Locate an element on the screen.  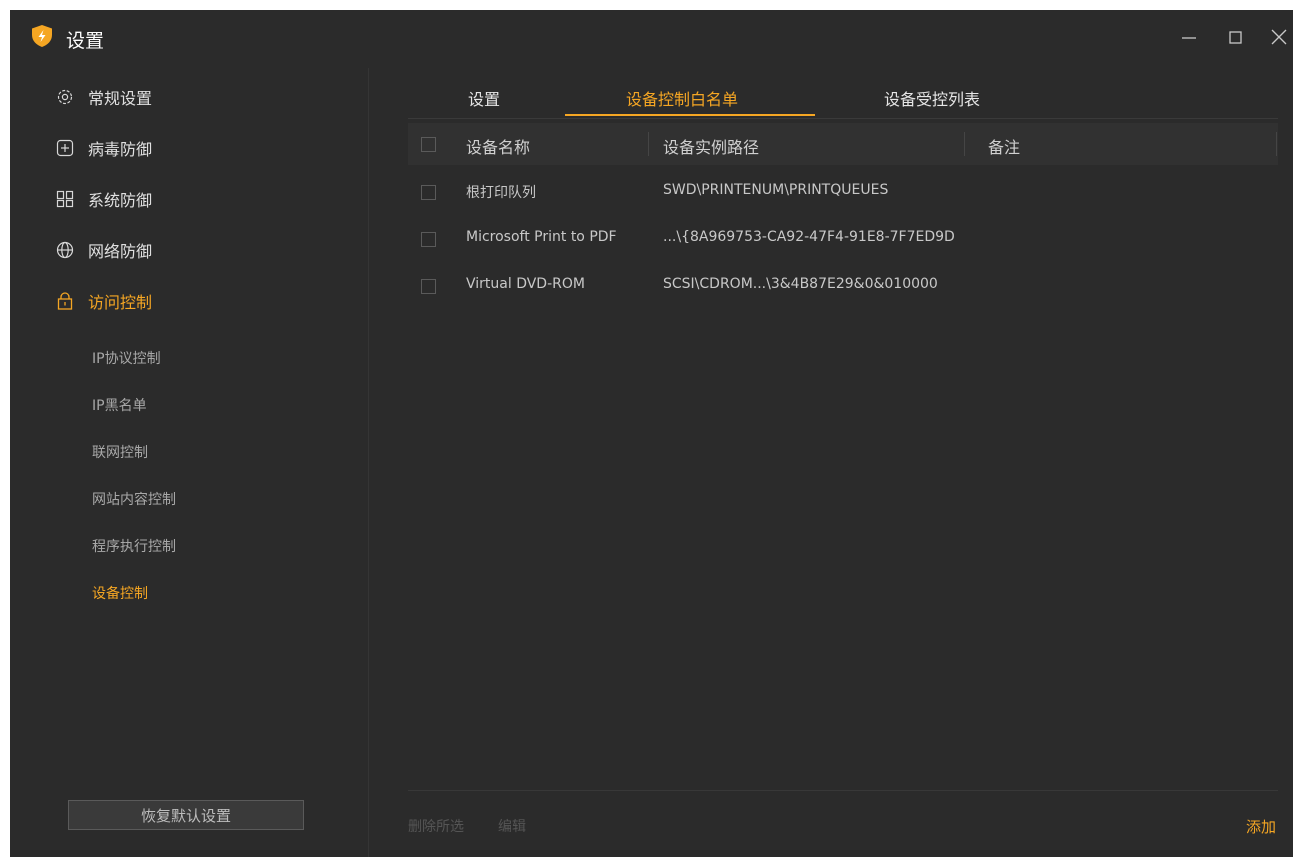
close-icon is located at coordinates (1279, 37).